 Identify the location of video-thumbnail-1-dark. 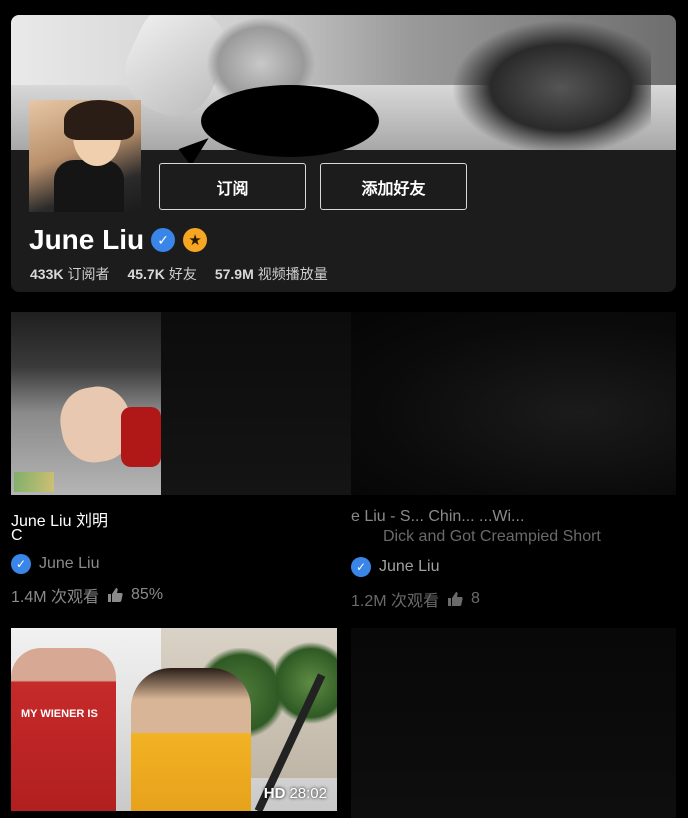
(256, 403).